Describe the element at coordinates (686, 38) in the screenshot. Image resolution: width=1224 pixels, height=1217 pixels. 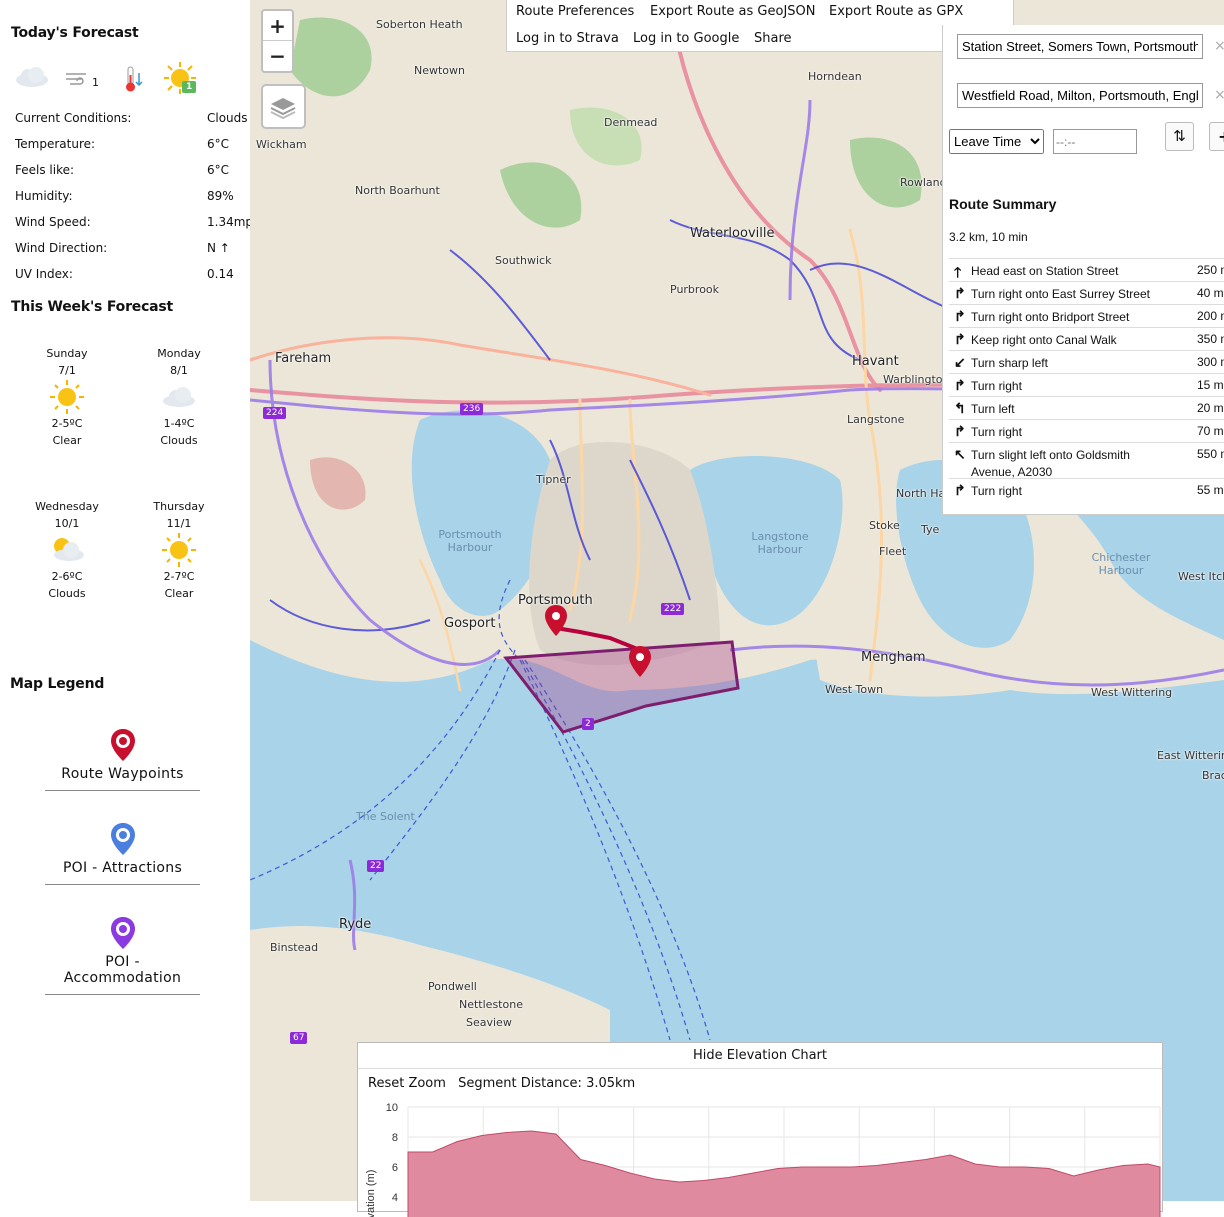
I see `google-login-link: Log in to Google` at that location.